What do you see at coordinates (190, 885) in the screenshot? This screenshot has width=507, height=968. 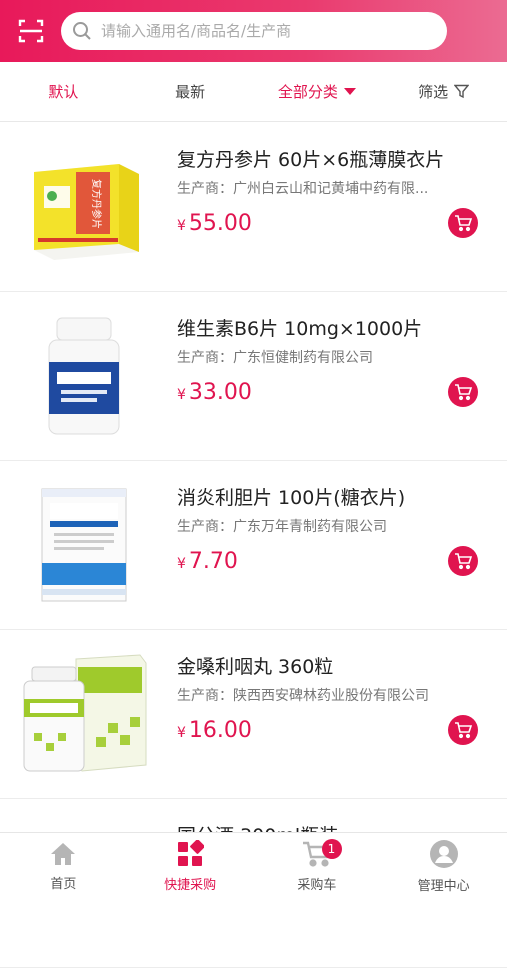 I see `tab-quick-buy-label: 快捷采购` at bounding box center [190, 885].